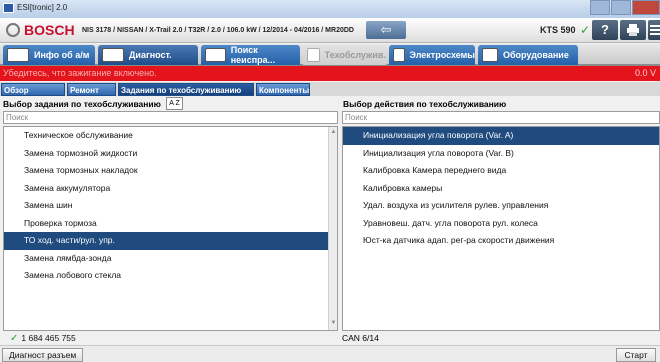 Image resolution: width=660 pixels, height=362 pixels. What do you see at coordinates (528, 55) in the screenshot?
I see `tab-equipment: Оборудование` at bounding box center [528, 55].